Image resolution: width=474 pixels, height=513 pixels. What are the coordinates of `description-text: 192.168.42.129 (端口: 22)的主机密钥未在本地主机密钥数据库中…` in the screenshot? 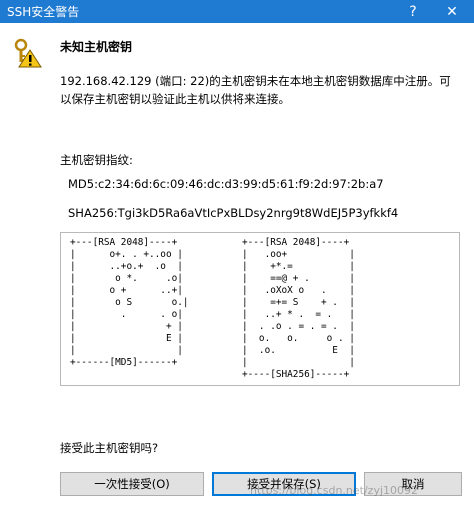 It's located at (255, 90).